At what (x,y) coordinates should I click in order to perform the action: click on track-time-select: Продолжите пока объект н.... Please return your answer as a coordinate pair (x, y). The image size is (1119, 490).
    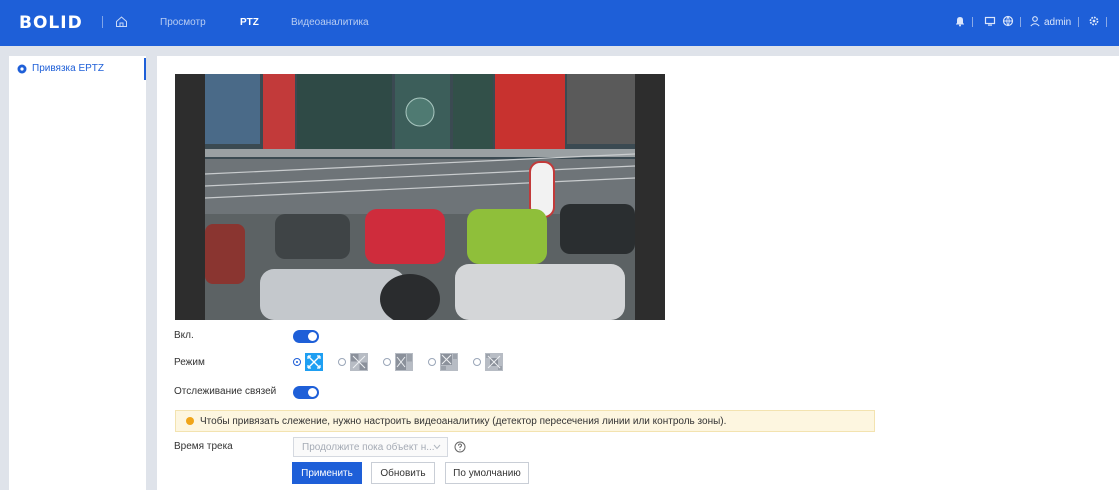
    Looking at the image, I should click on (370, 447).